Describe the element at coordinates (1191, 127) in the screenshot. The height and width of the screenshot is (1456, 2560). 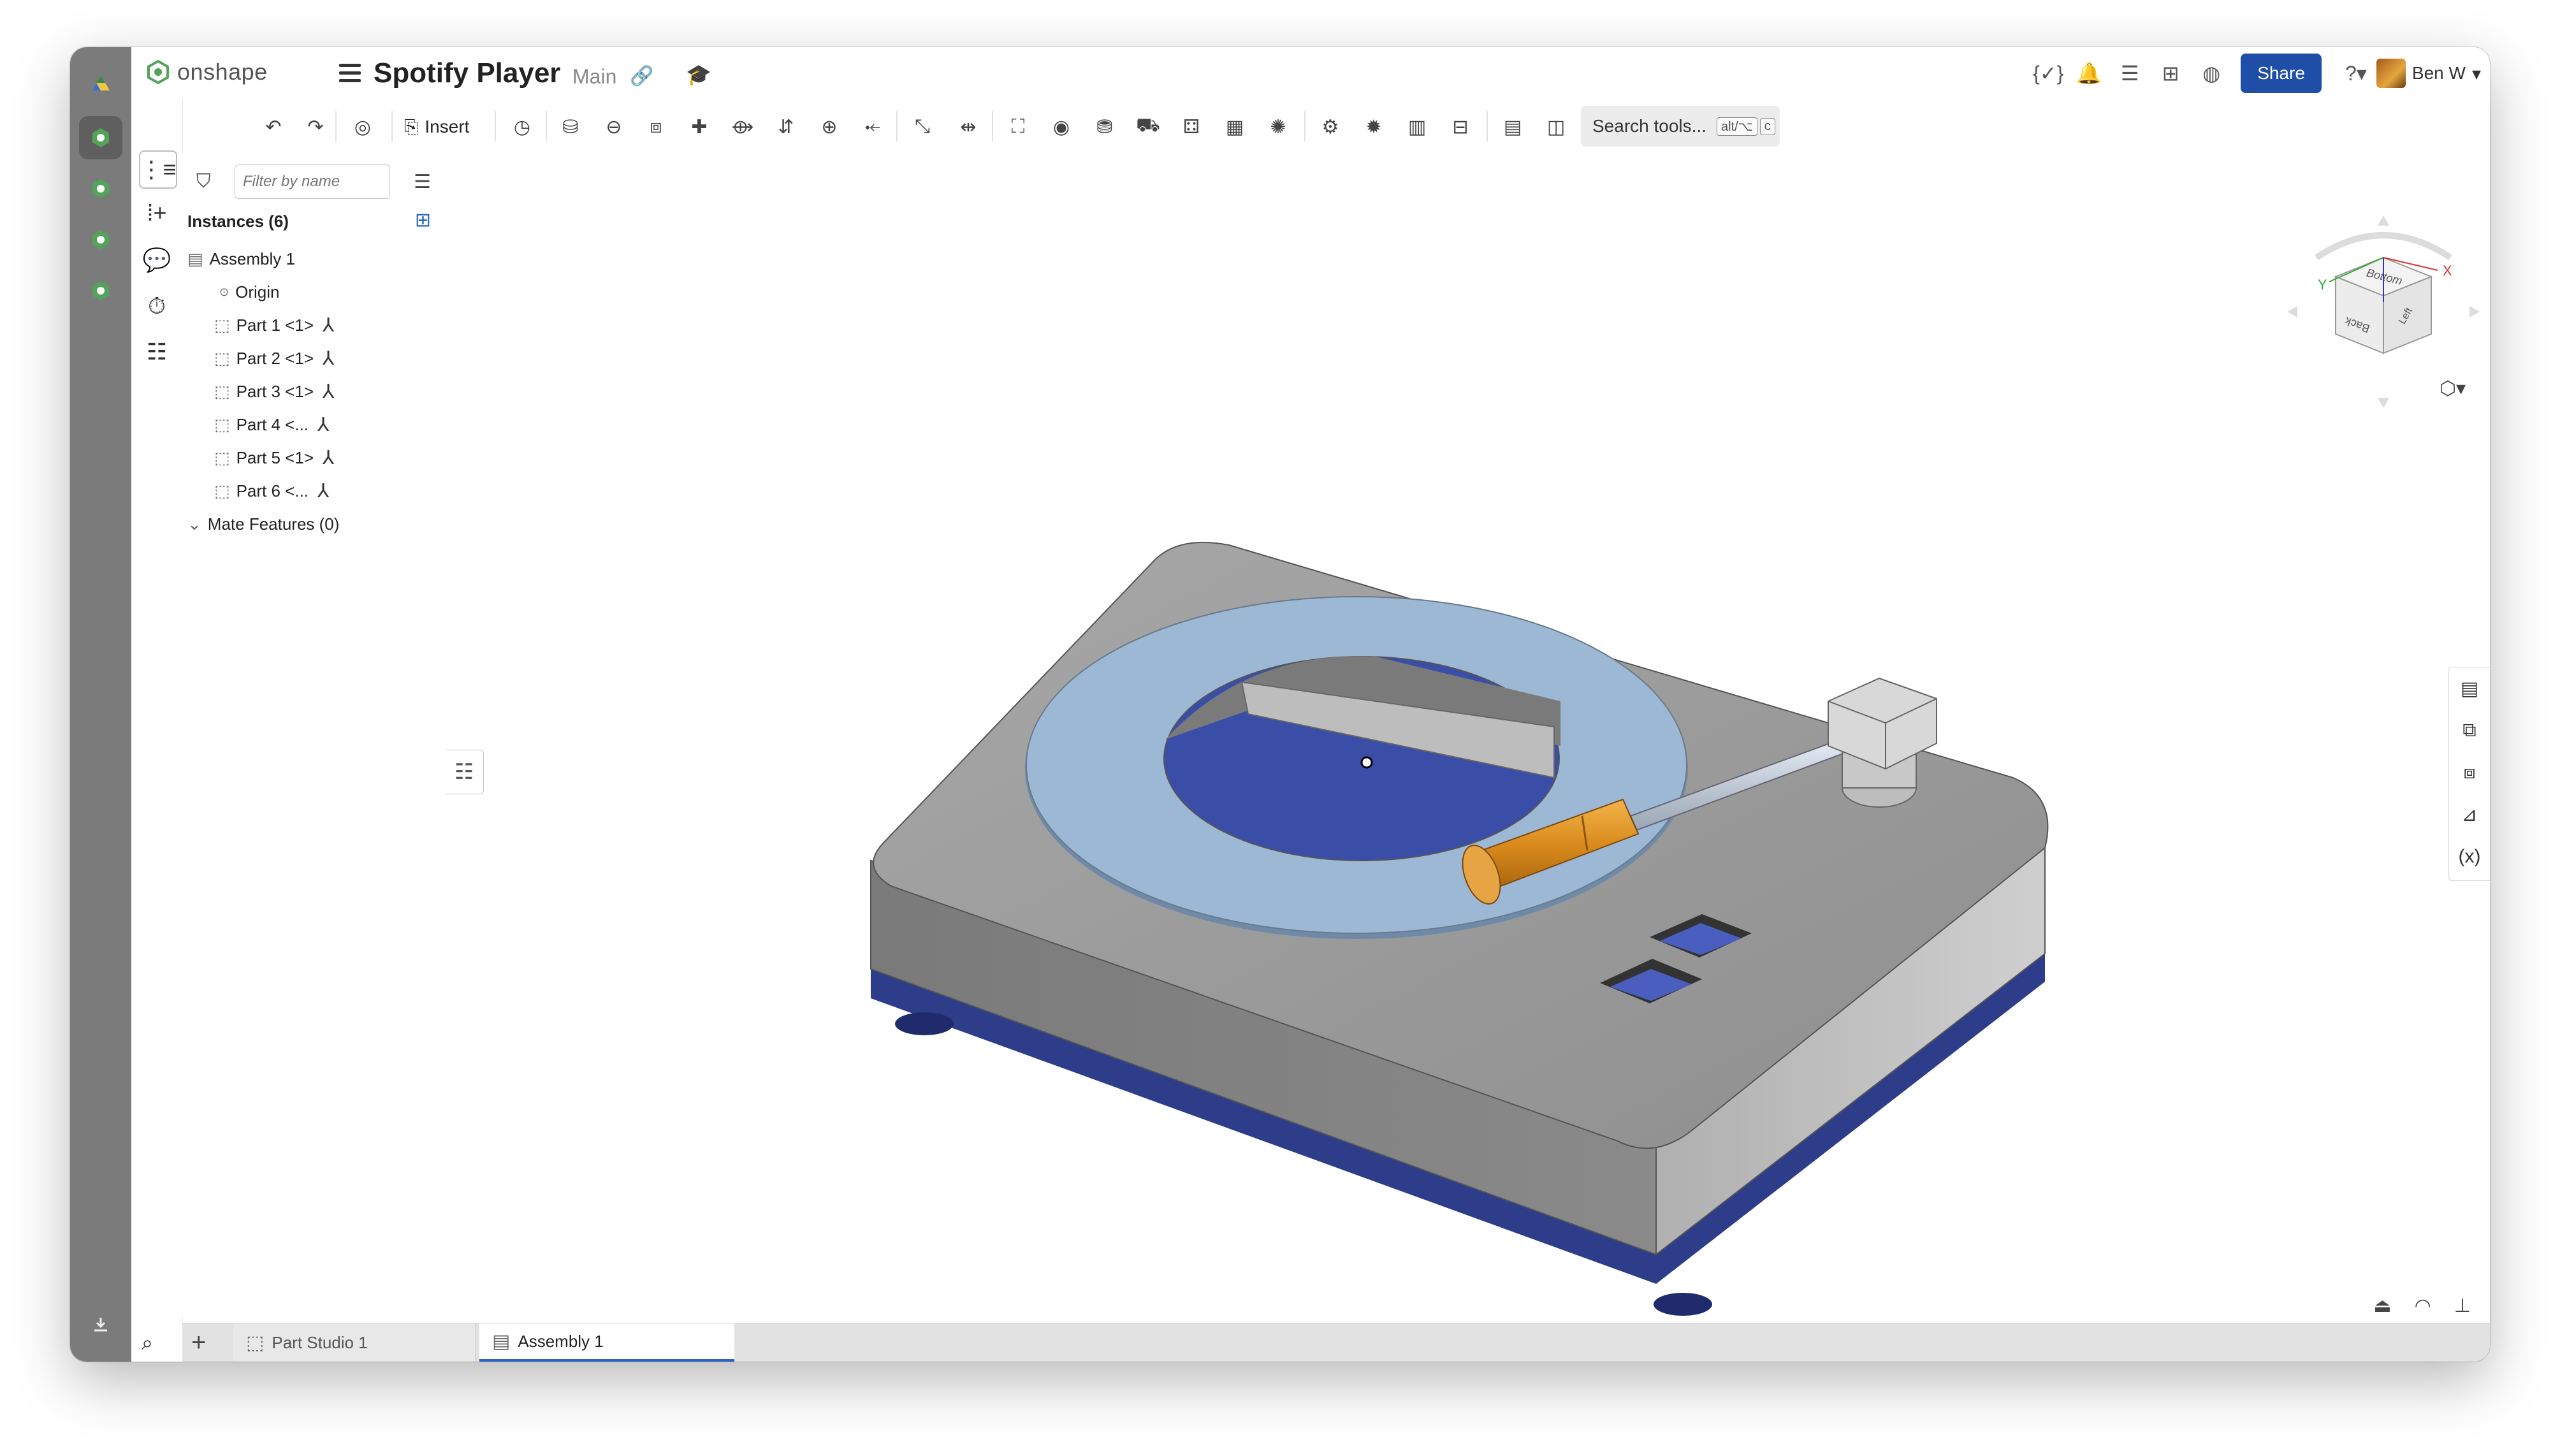
I see `screw-relation-icon: ⚃` at that location.